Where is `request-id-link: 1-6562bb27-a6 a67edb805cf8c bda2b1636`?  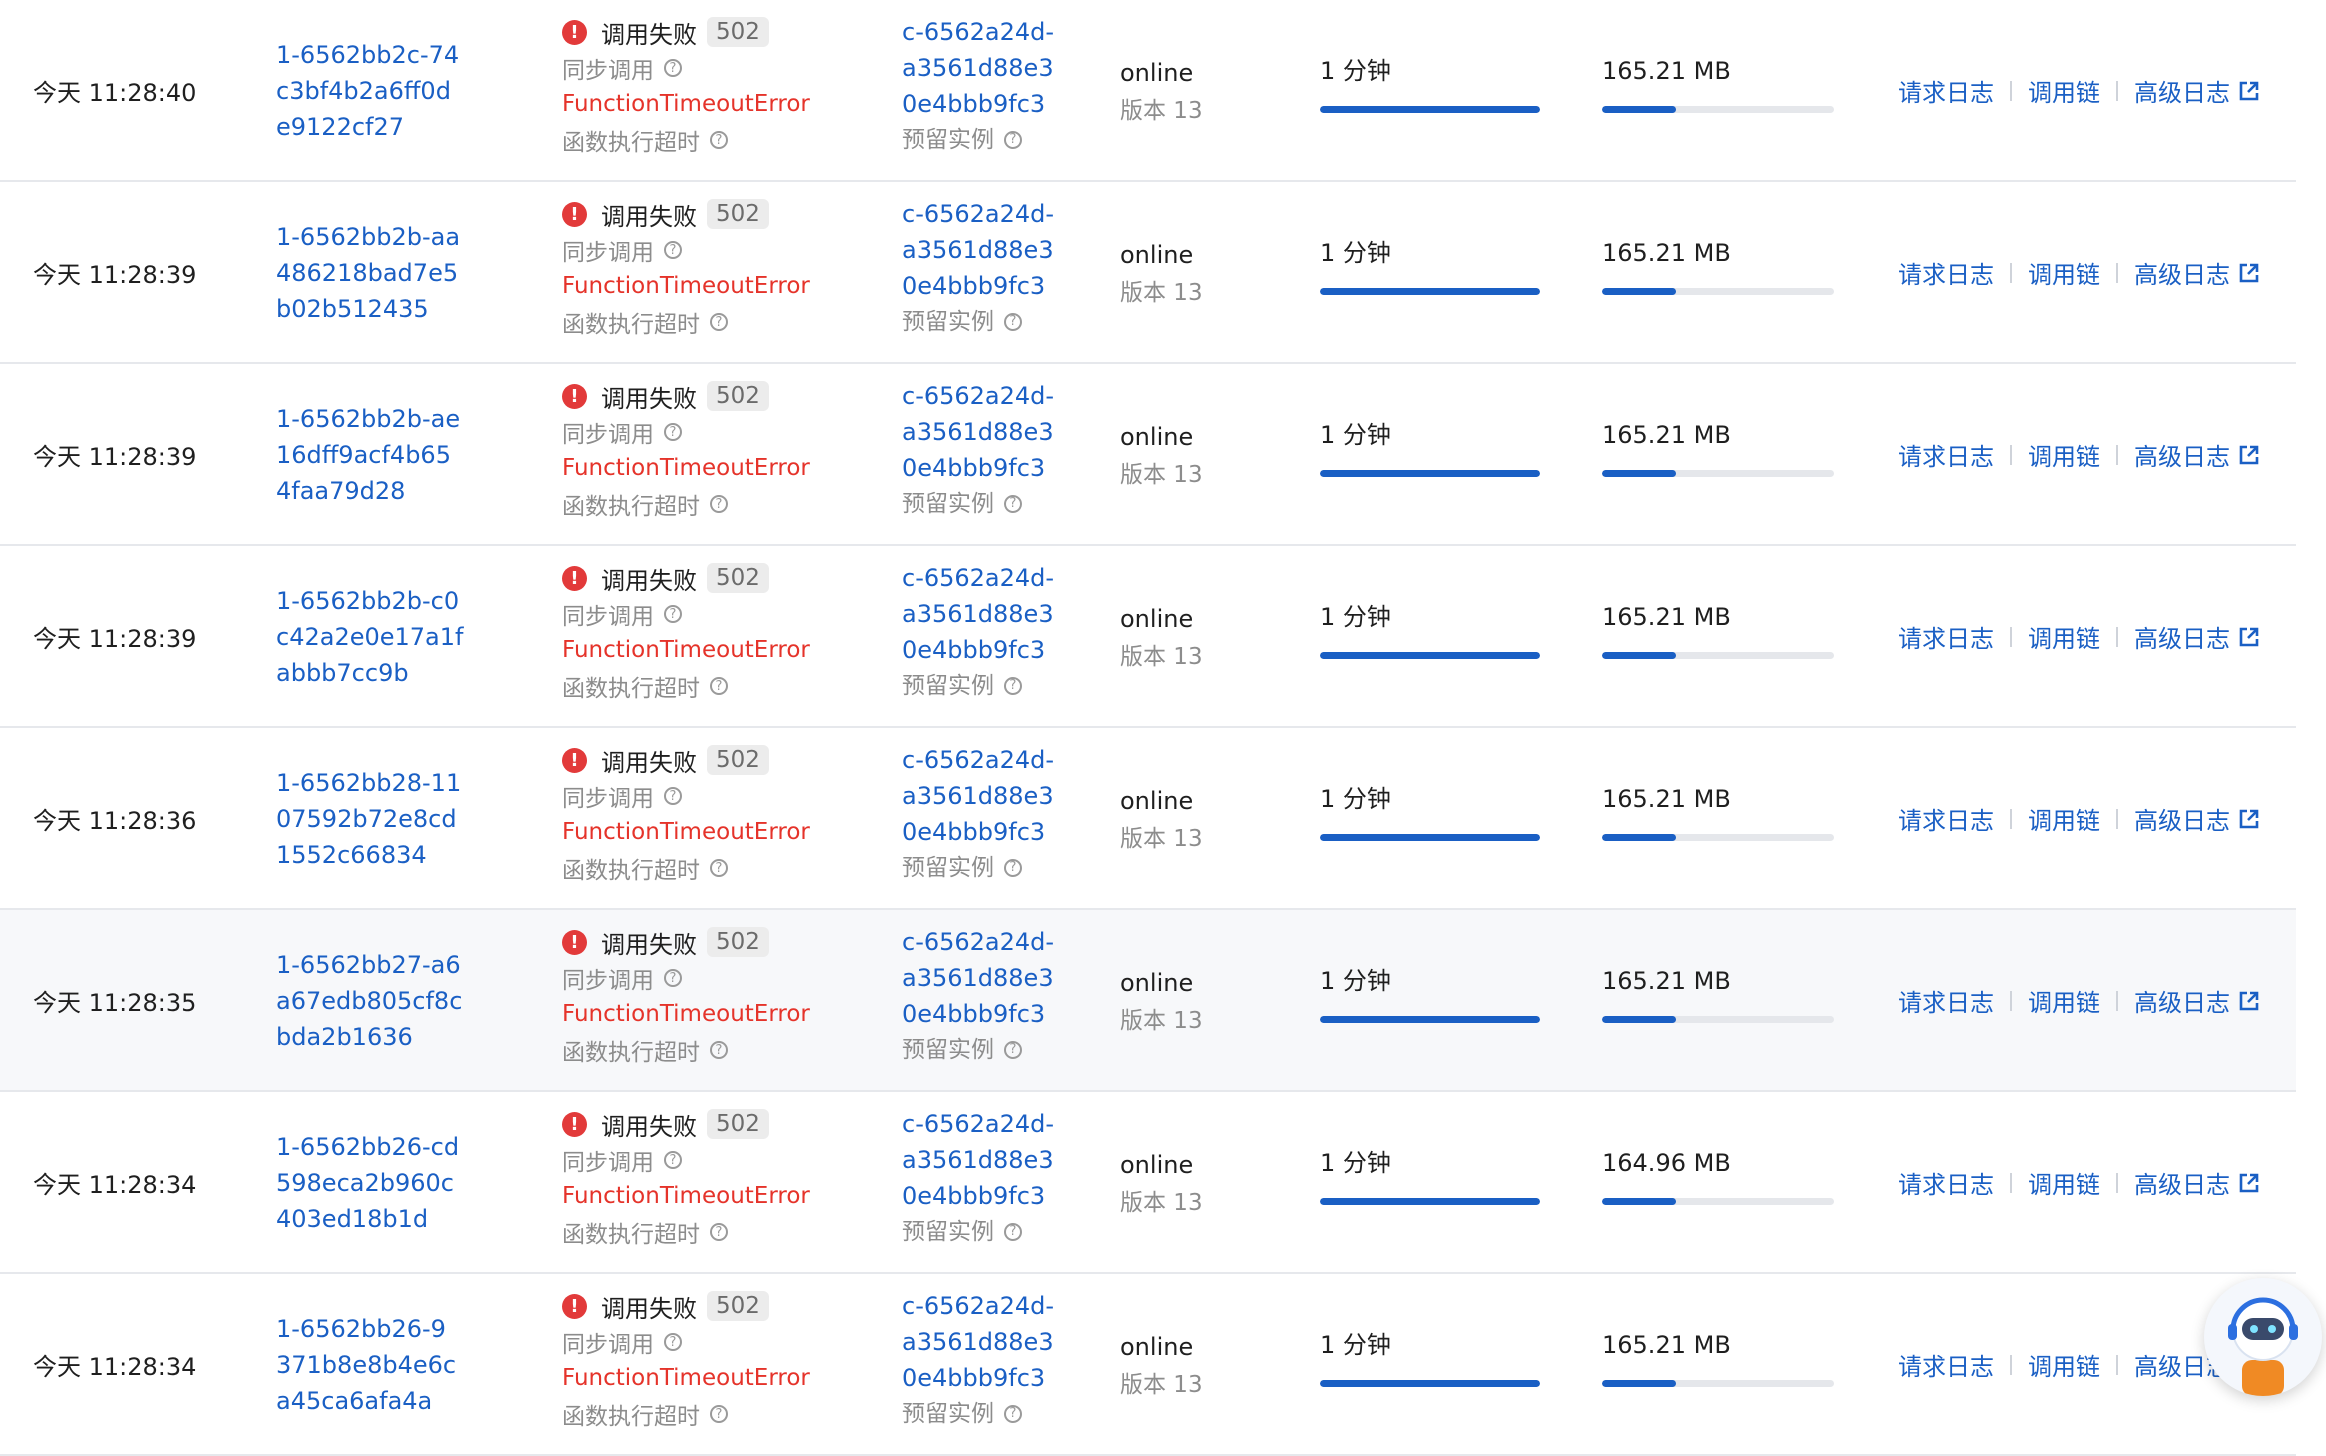
request-id-link: 1-6562bb27-a6 a67edb805cf8c bda2b1636 is located at coordinates (369, 1001).